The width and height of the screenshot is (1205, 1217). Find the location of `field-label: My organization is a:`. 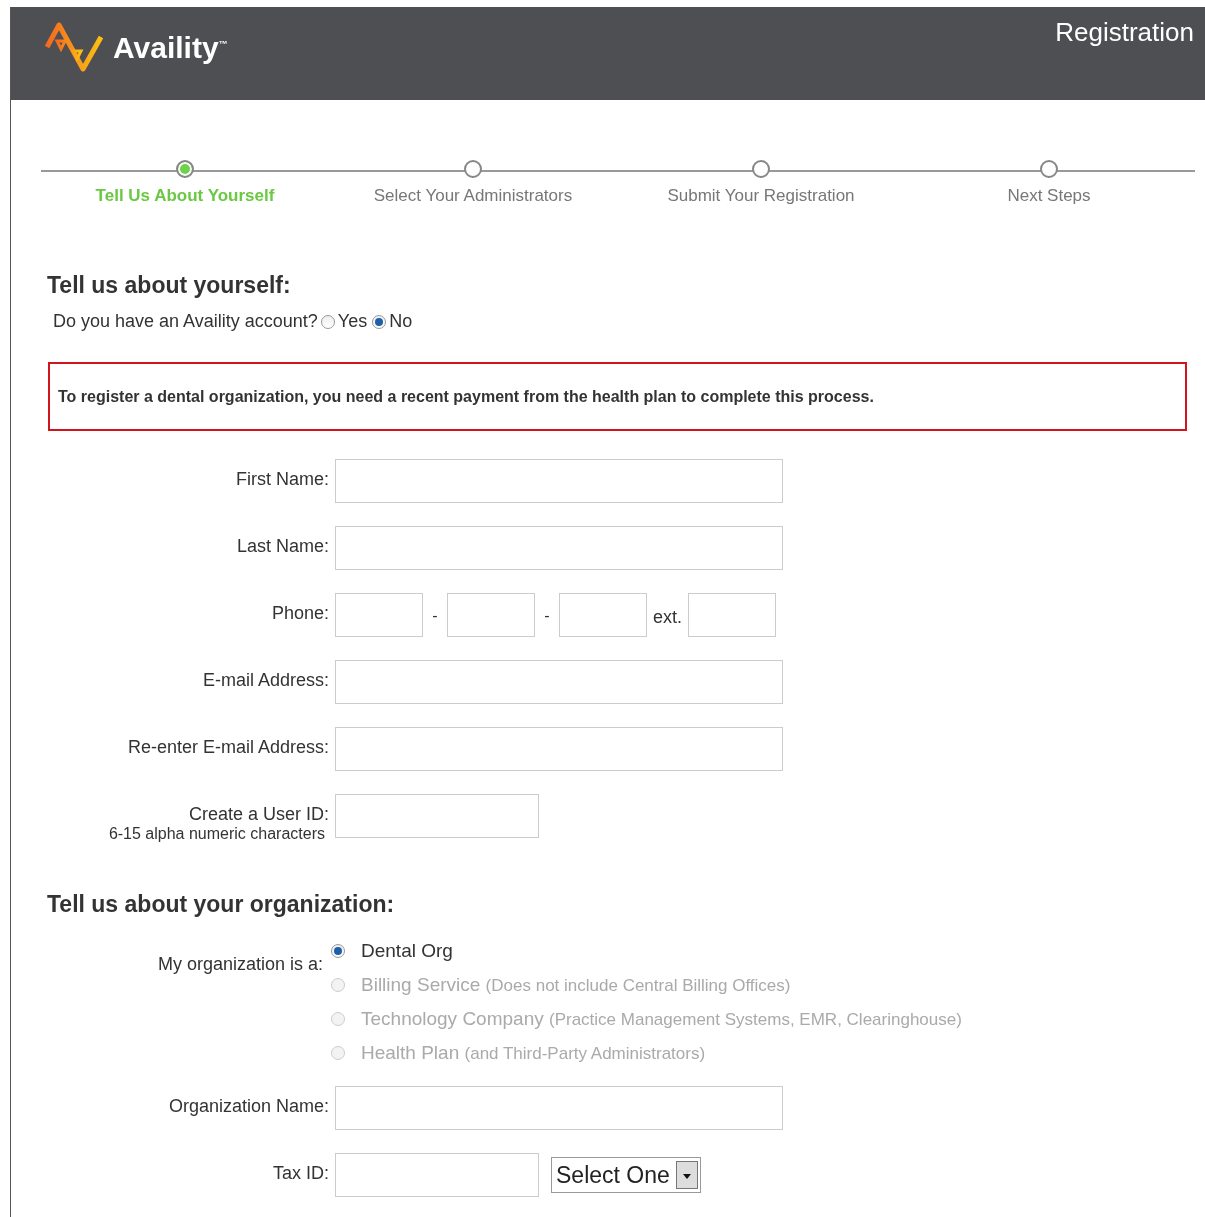

field-label: My organization is a: is located at coordinates (239, 964).